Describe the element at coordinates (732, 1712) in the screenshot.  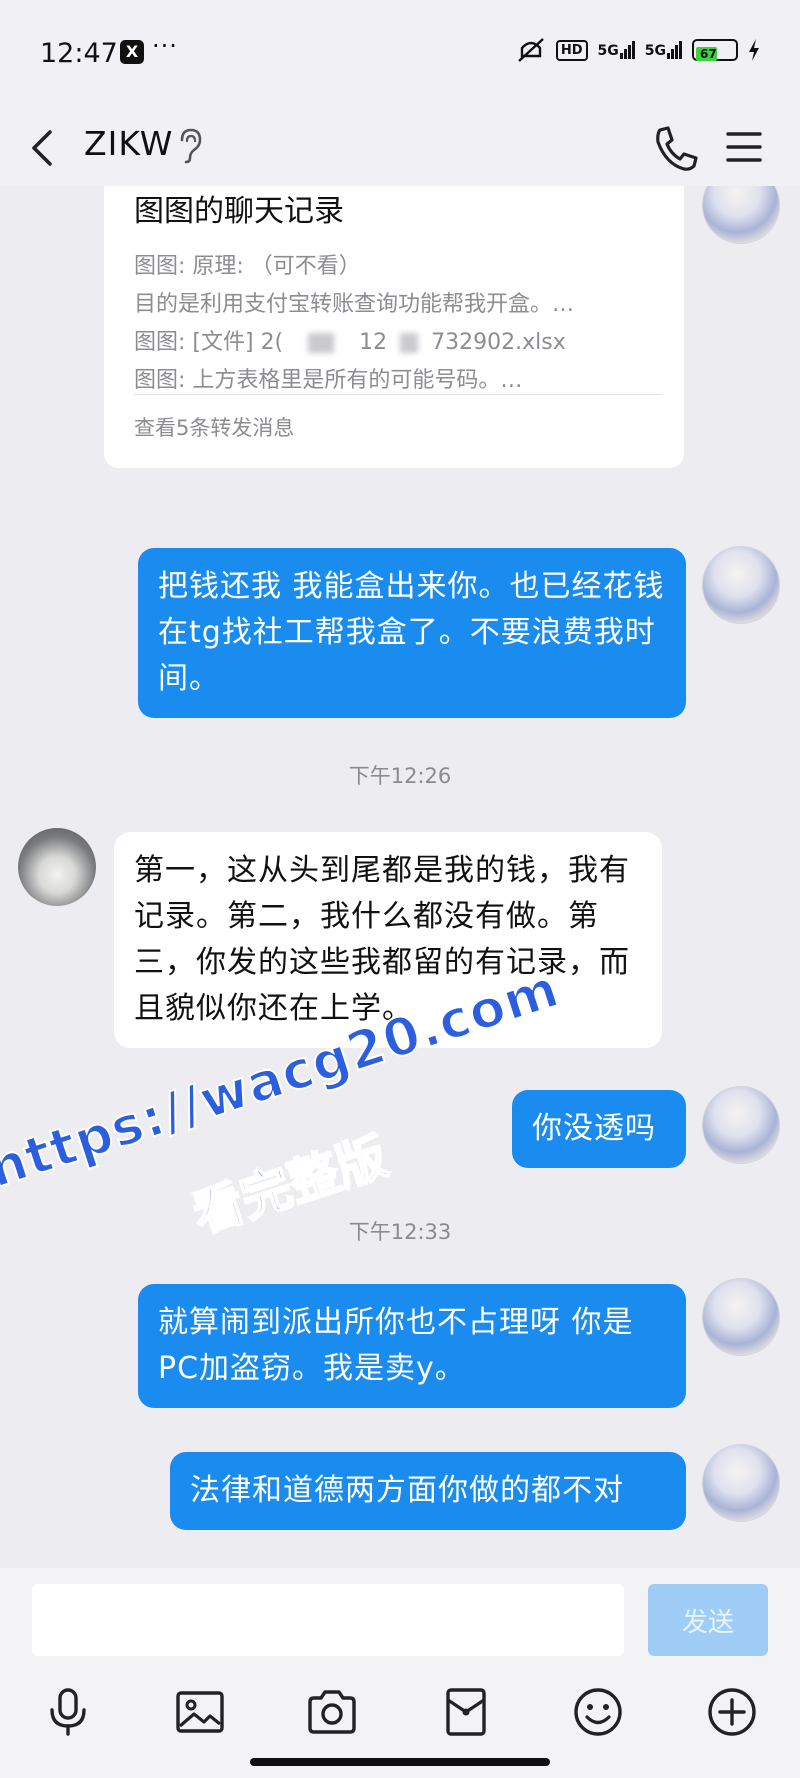
I see `plus-icon` at that location.